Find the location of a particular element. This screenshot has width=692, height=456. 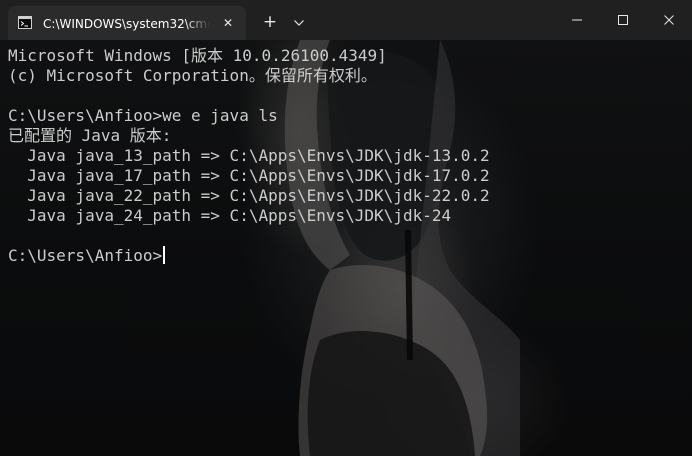

text-cursor is located at coordinates (164, 255).